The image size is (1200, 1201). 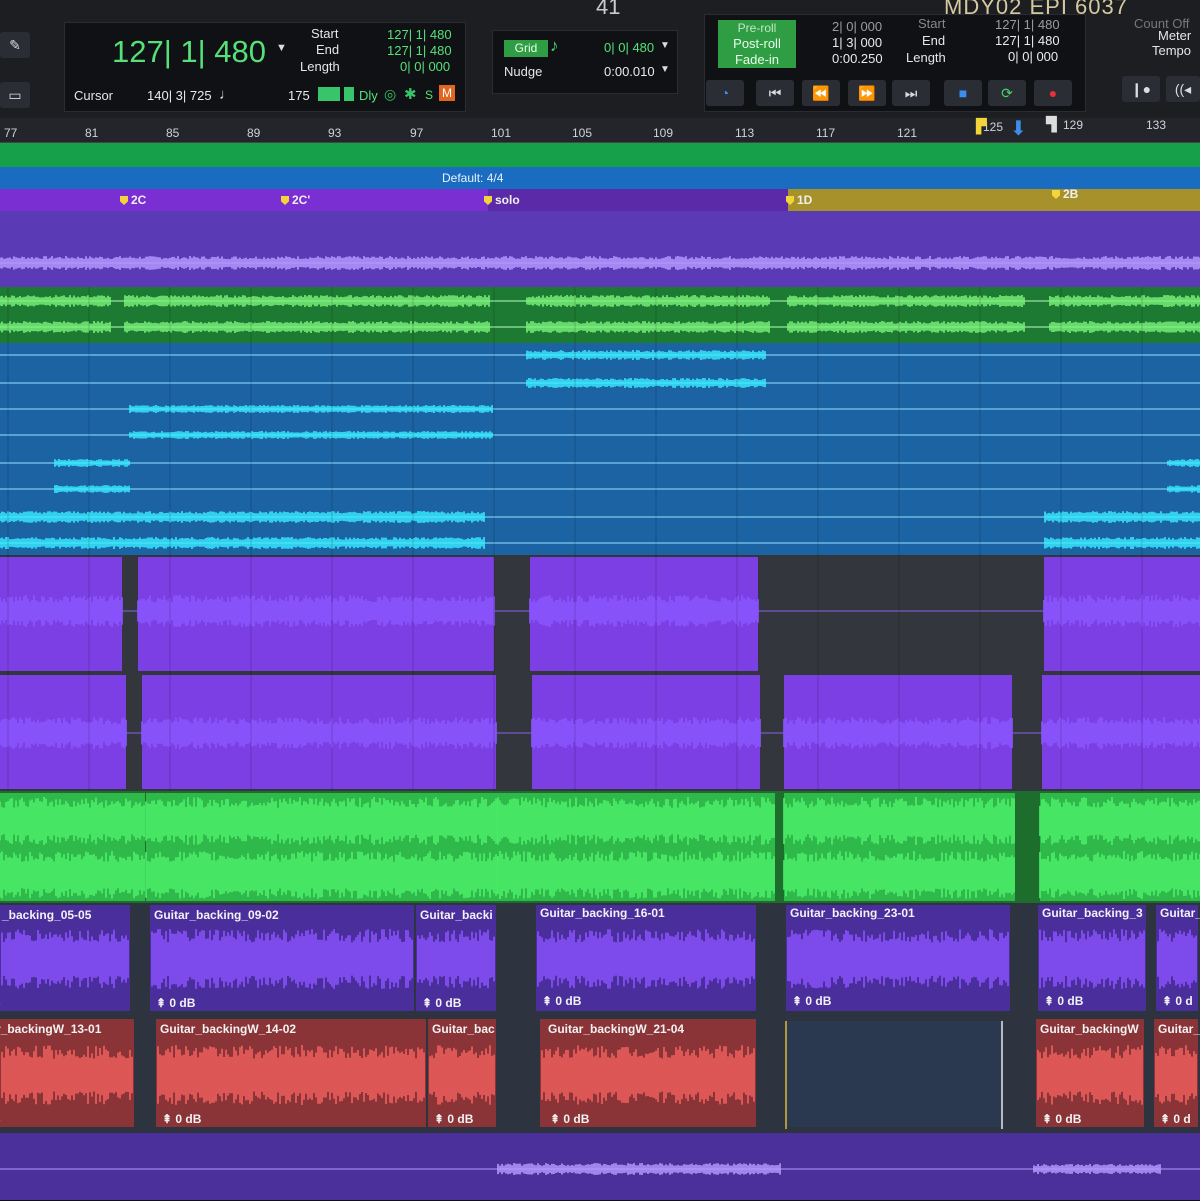 What do you see at coordinates (899, 957) in the screenshot?
I see `clip: Guitar_backing_23-01 ⇞ 0 dB` at bounding box center [899, 957].